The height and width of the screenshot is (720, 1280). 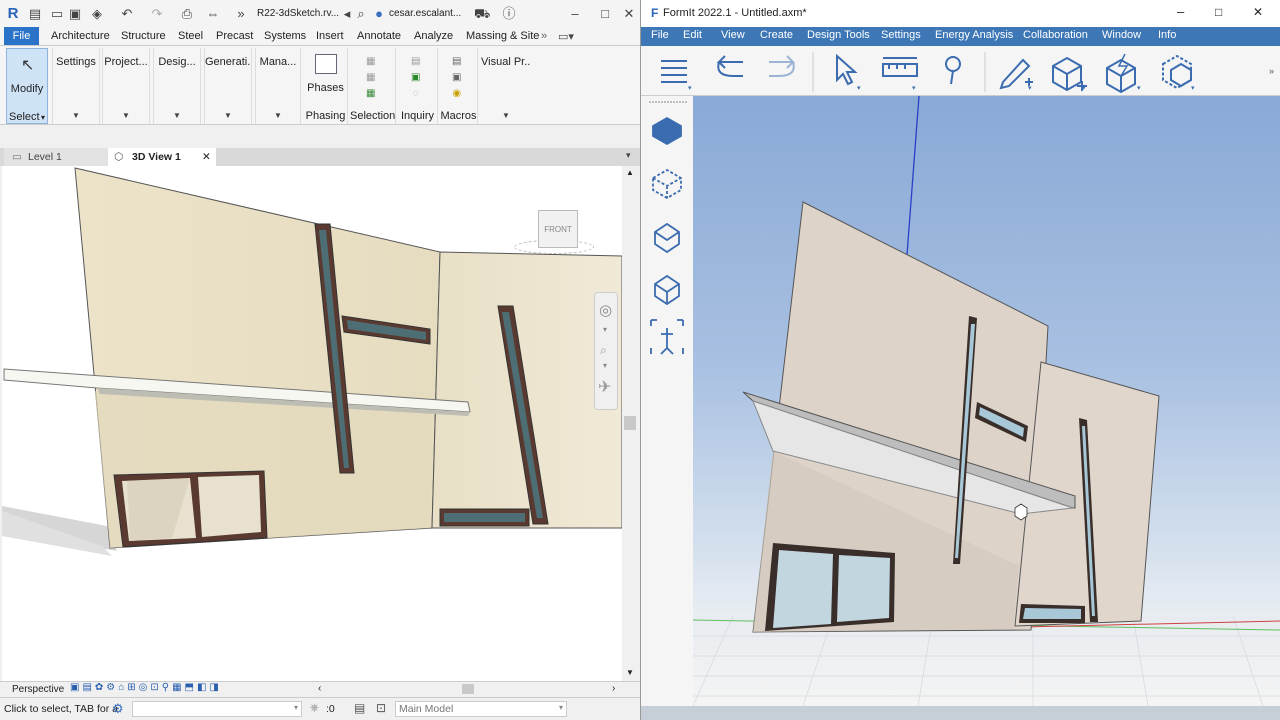 What do you see at coordinates (692, 35) in the screenshot?
I see `menu-edit: Edit` at bounding box center [692, 35].